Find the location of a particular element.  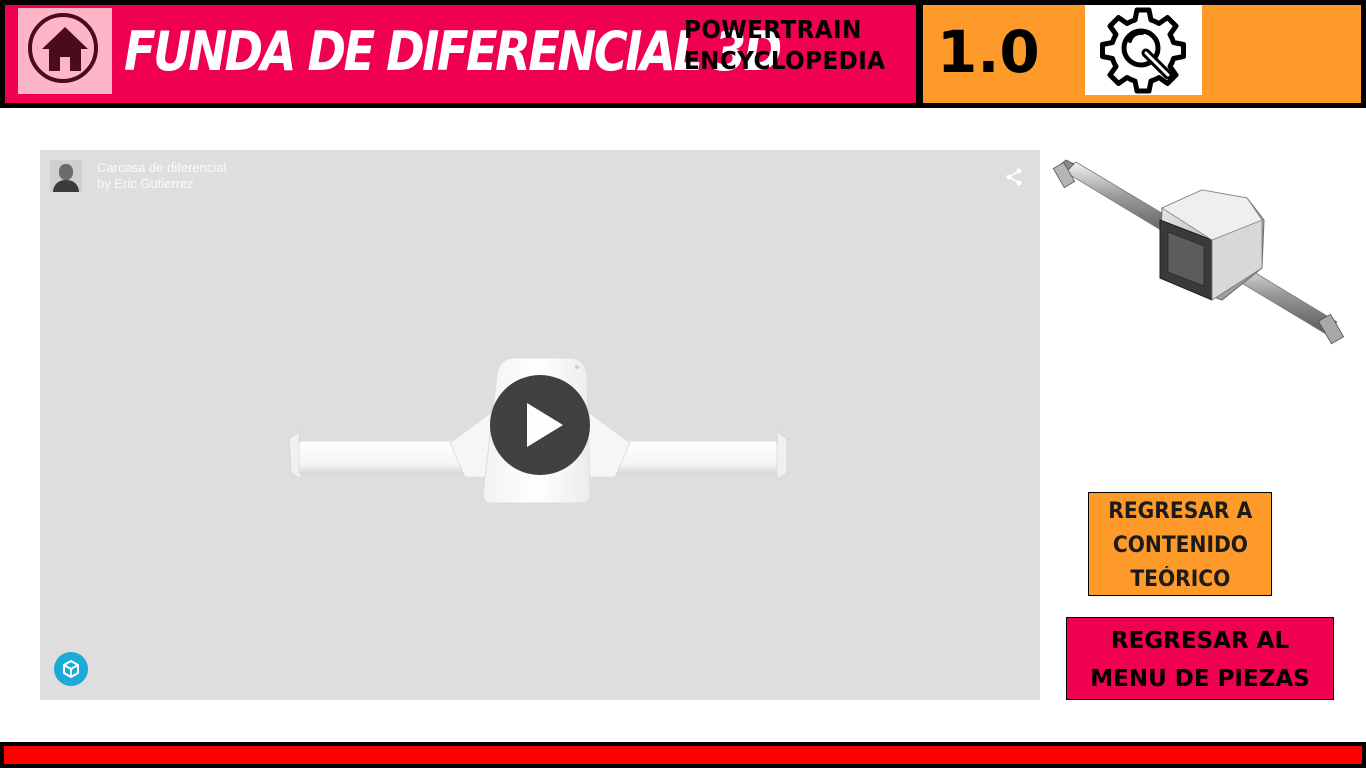

theory-button-line-2: CONTENIDO is located at coordinates (1180, 545).